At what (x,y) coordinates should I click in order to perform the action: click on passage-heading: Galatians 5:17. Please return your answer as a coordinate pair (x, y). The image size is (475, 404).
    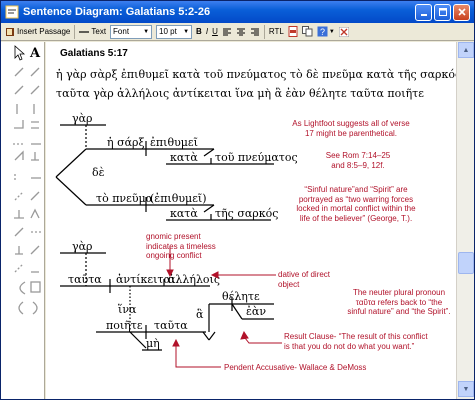
    Looking at the image, I should click on (94, 53).